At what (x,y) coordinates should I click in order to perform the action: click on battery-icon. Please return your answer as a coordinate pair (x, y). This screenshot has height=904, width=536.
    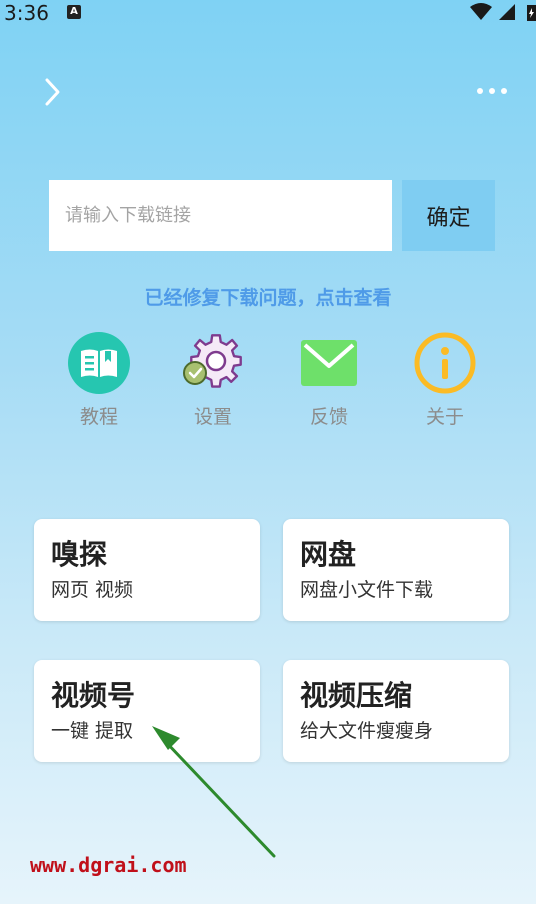
    Looking at the image, I should click on (531, 13).